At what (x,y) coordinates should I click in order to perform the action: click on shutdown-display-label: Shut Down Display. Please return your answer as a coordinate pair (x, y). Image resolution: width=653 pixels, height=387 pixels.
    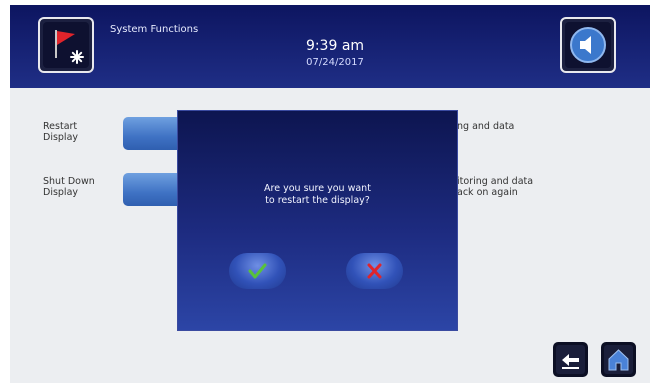
    Looking at the image, I should click on (69, 187).